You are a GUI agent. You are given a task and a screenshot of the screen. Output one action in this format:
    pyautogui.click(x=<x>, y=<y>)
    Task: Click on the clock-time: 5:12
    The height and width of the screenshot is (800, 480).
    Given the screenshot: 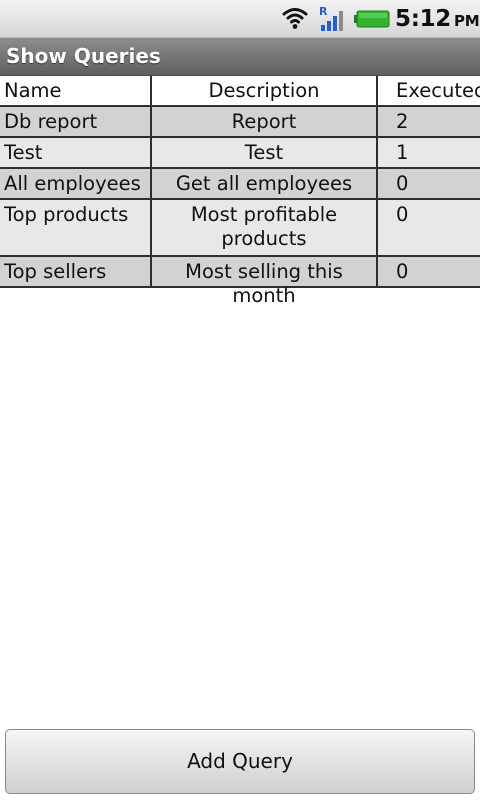 What is the action you would take?
    pyautogui.click(x=423, y=19)
    